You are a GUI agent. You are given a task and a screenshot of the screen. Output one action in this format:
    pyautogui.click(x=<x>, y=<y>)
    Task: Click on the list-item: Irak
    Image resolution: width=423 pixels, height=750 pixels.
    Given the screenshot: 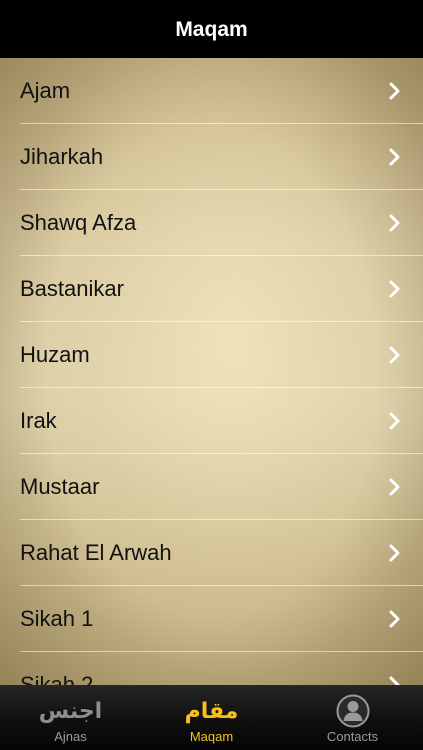 What is the action you would take?
    pyautogui.click(x=211, y=421)
    